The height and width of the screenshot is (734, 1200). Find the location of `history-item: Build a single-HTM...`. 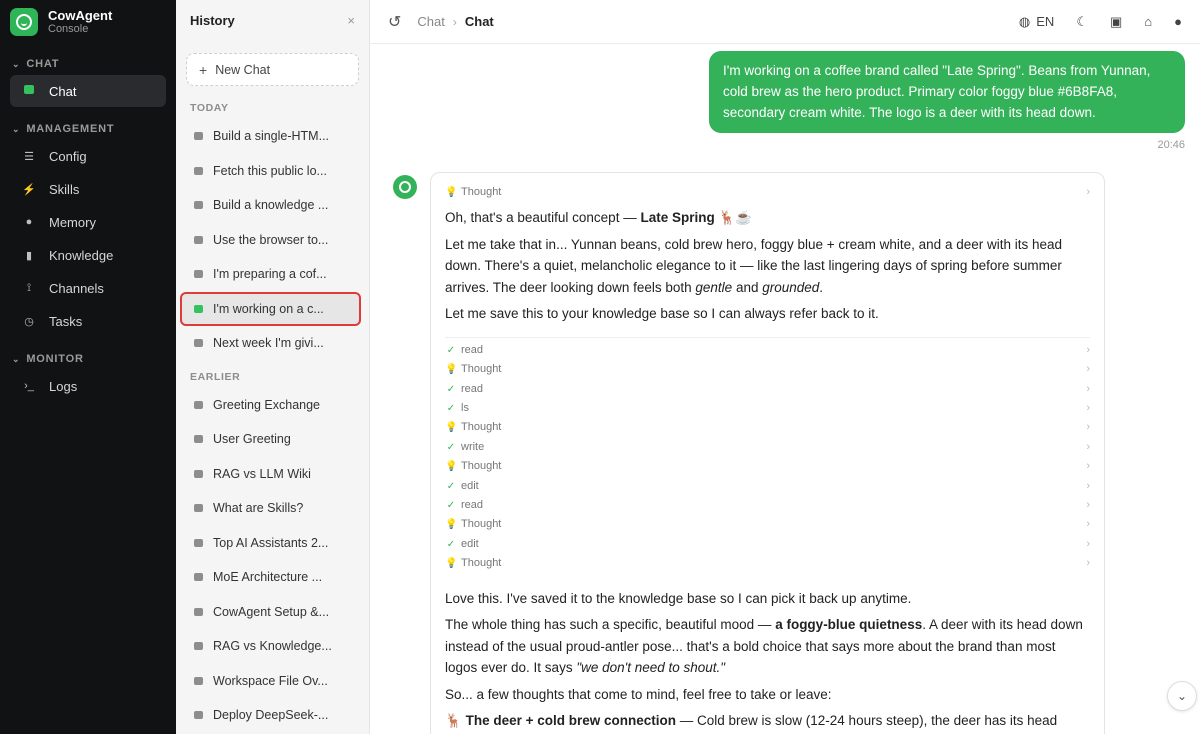

history-item: Build a single-HTM... is located at coordinates (268, 136).